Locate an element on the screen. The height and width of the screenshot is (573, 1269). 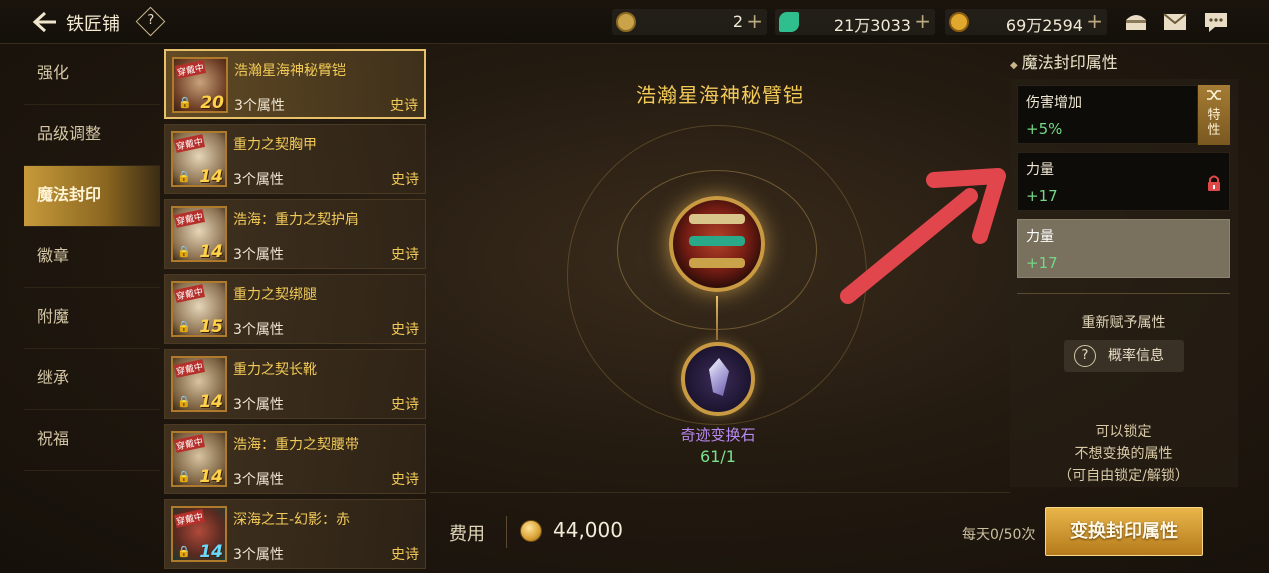
equipment-name: 深海之王-幻影：赤 is located at coordinates (292, 520).